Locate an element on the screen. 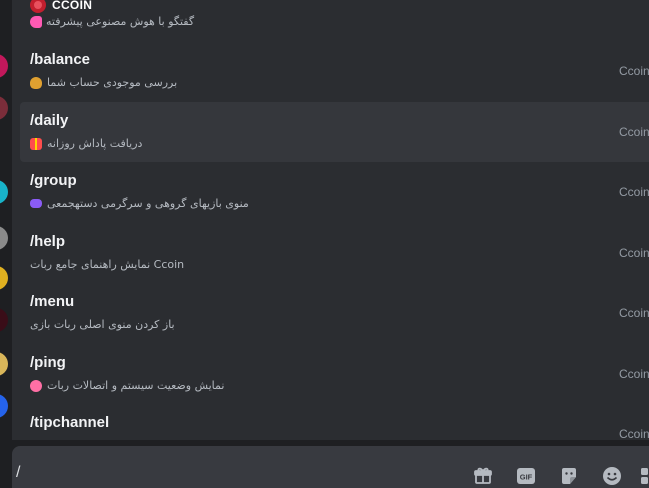  command-description-row: باز کردن منوی اصلی ربات بازی is located at coordinates (102, 324).